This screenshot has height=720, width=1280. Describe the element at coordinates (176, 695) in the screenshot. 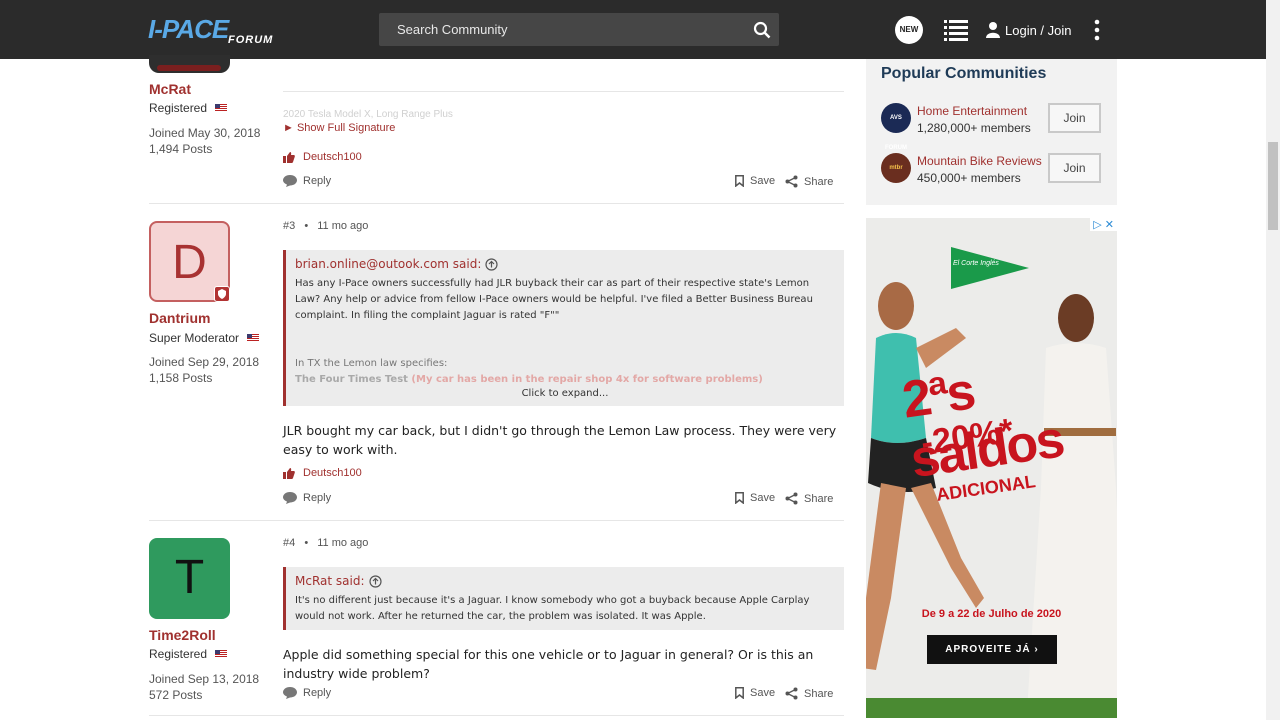

I see `post-count: 572 Posts` at that location.